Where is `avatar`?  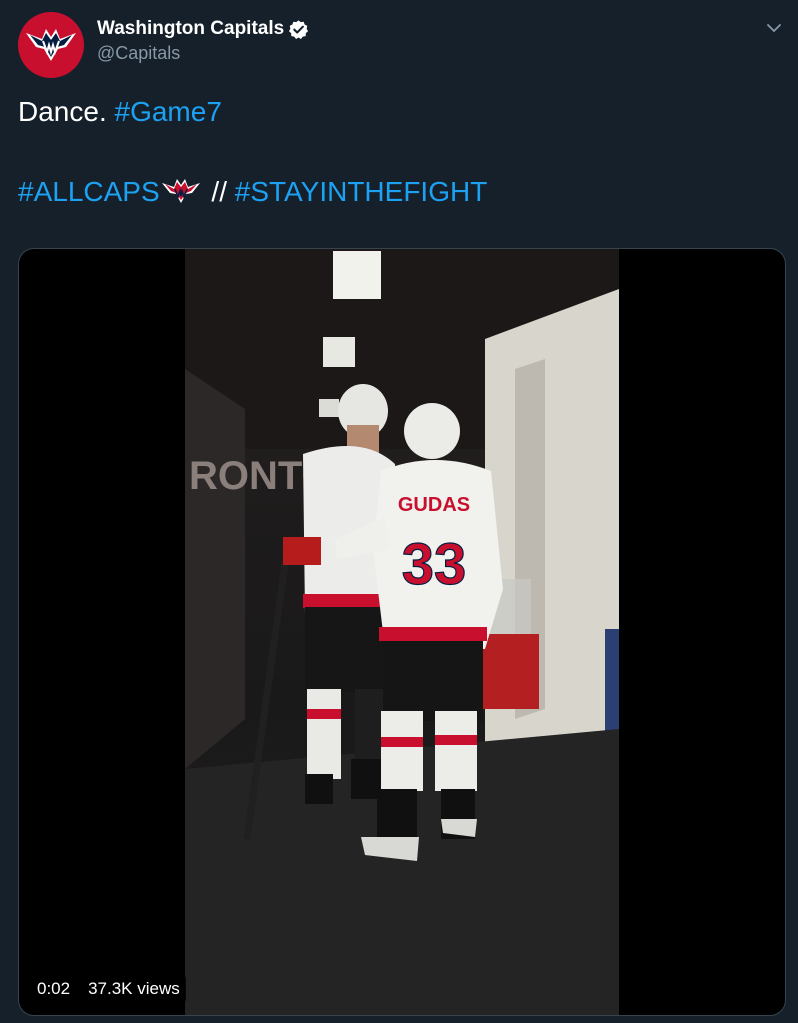
avatar is located at coordinates (51, 45).